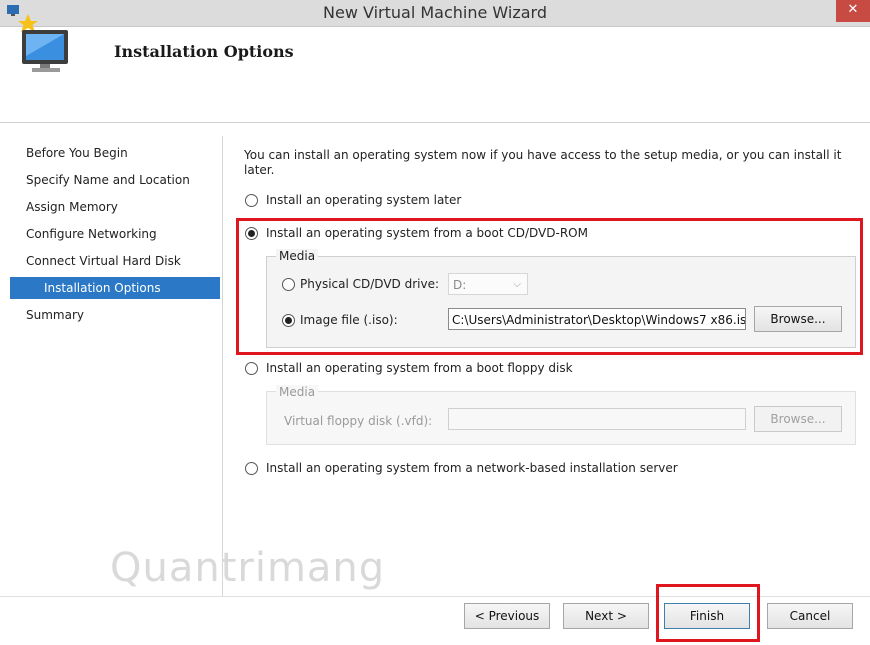 This screenshot has width=870, height=645. I want to click on physical-drive-select: D: ⌵, so click(488, 284).